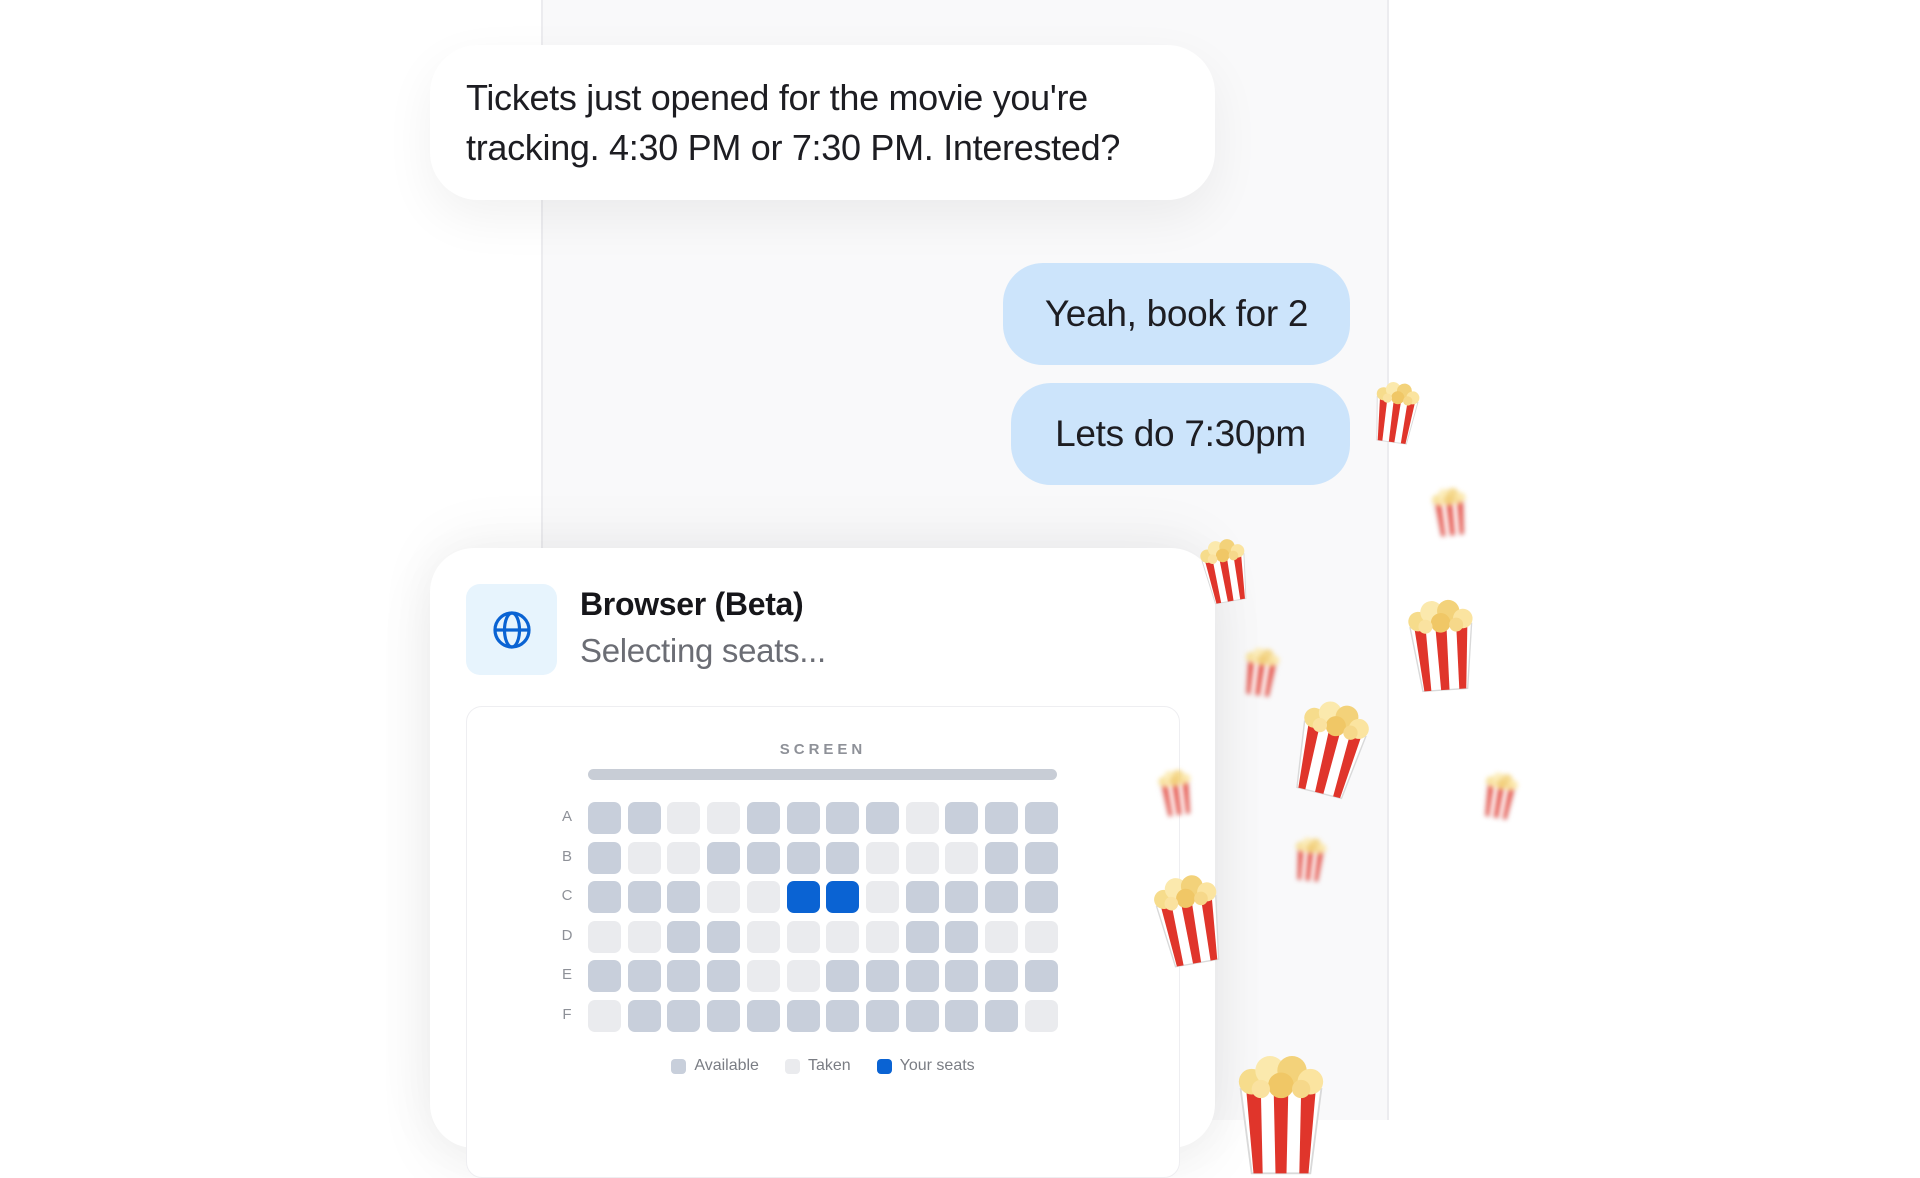 The width and height of the screenshot is (1920, 1178). What do you see at coordinates (644, 1016) in the screenshot?
I see `seat-f2` at bounding box center [644, 1016].